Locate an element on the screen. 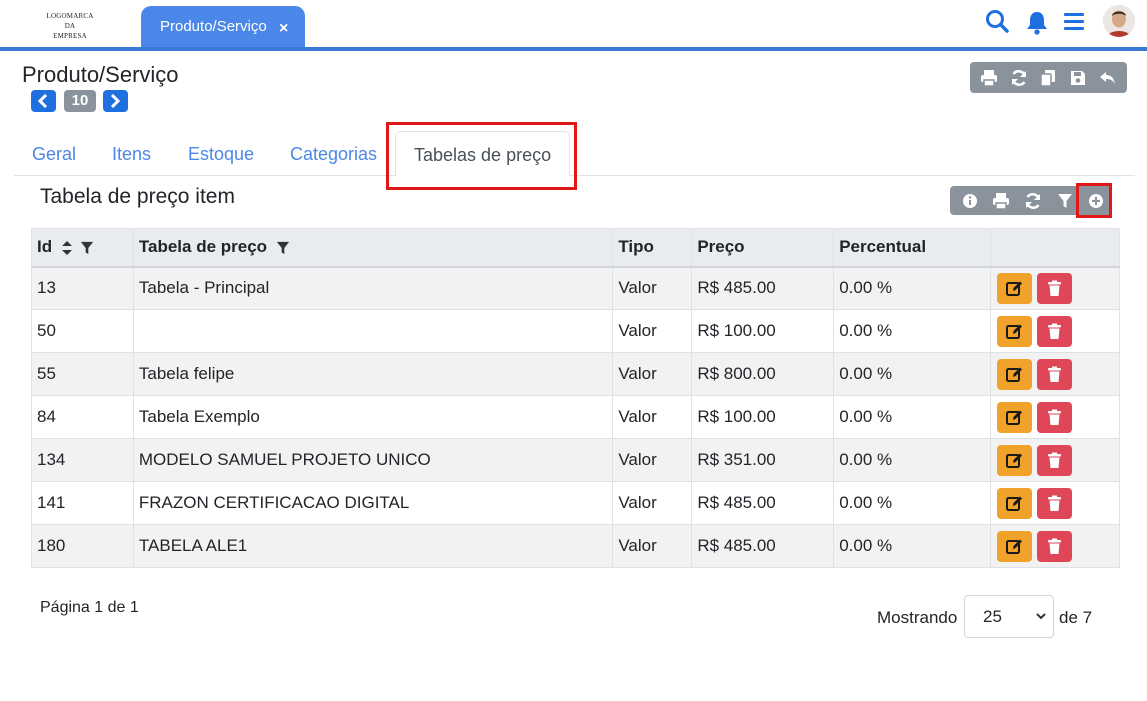 The height and width of the screenshot is (701, 1147). table-row: 84 Tabela Exemplo Valor R$ 100.00 0.00 % is located at coordinates (575, 417).